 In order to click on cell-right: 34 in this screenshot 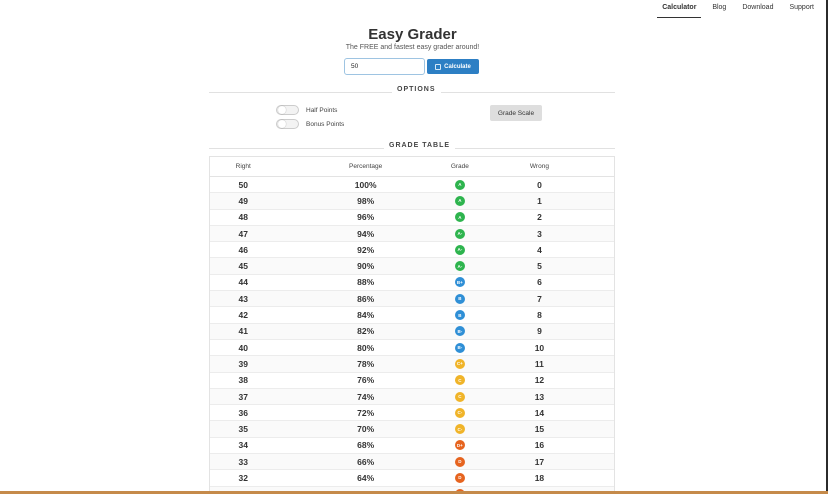, I will do `click(243, 445)`.